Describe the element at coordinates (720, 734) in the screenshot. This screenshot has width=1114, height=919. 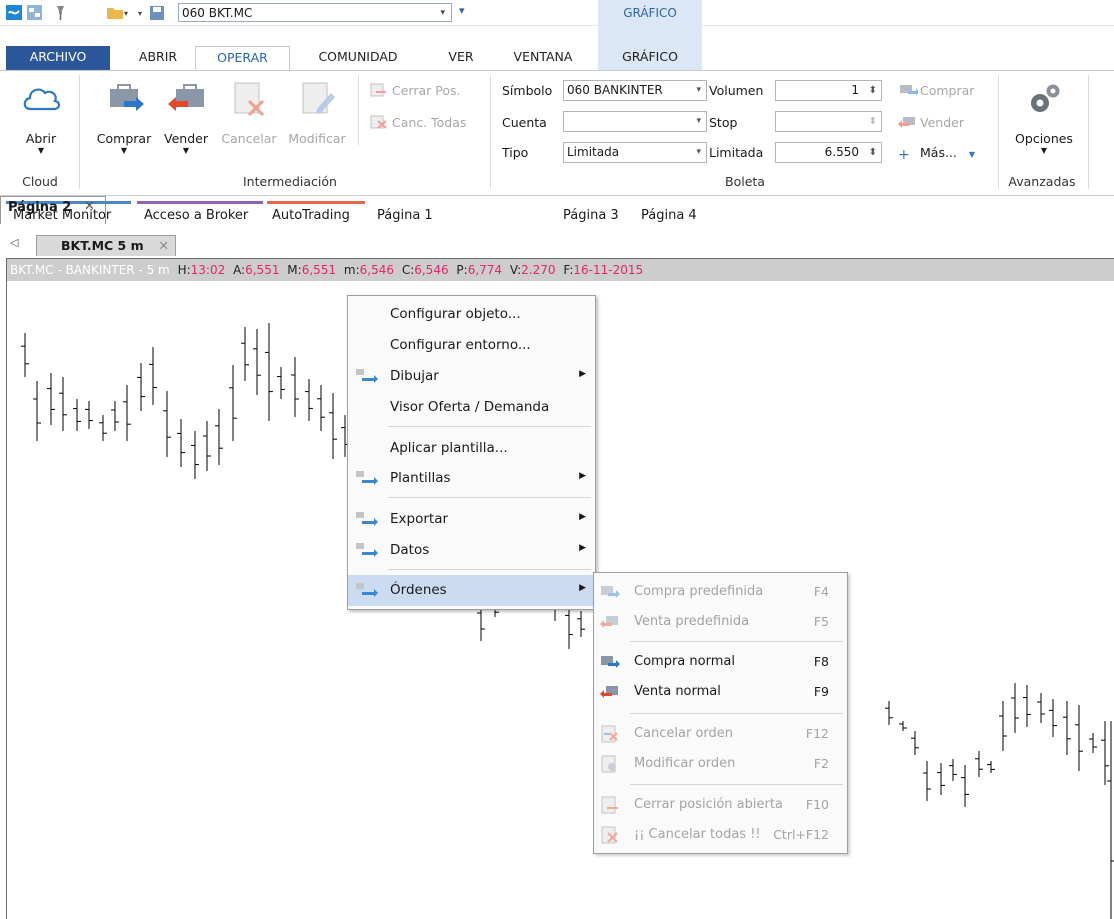
I see `menu-item-cancel-order: Cancelar orden F12` at that location.